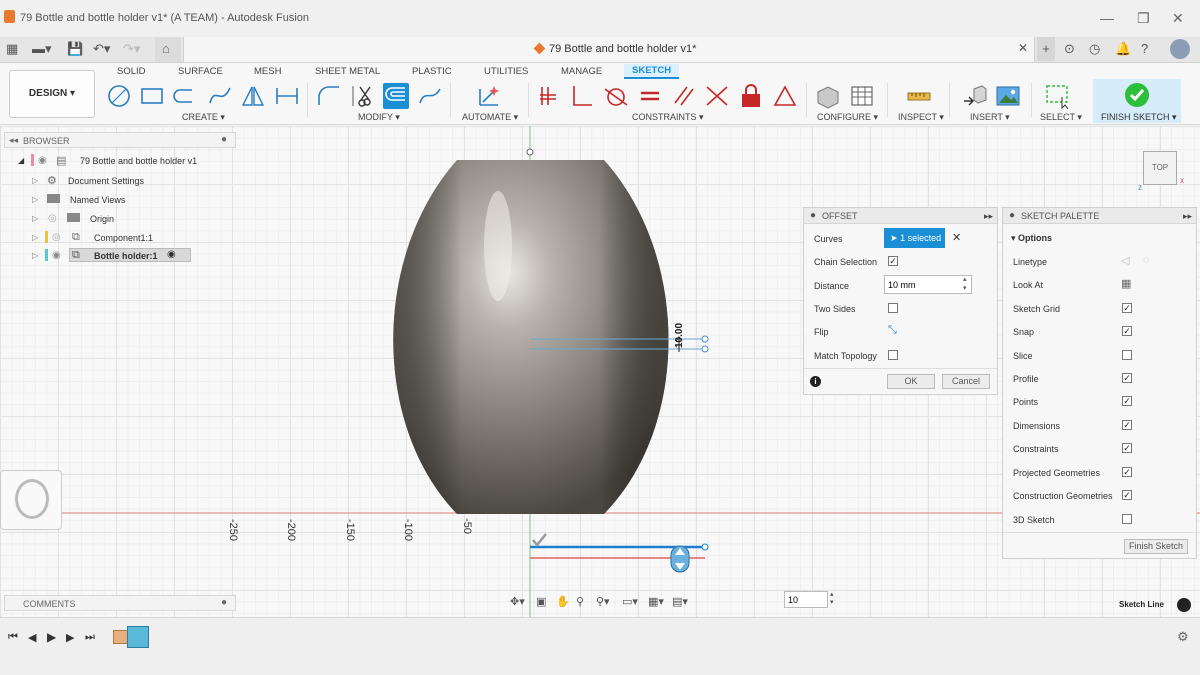  What do you see at coordinates (489, 96) in the screenshot?
I see `automate-dimensions-icon` at bounding box center [489, 96].